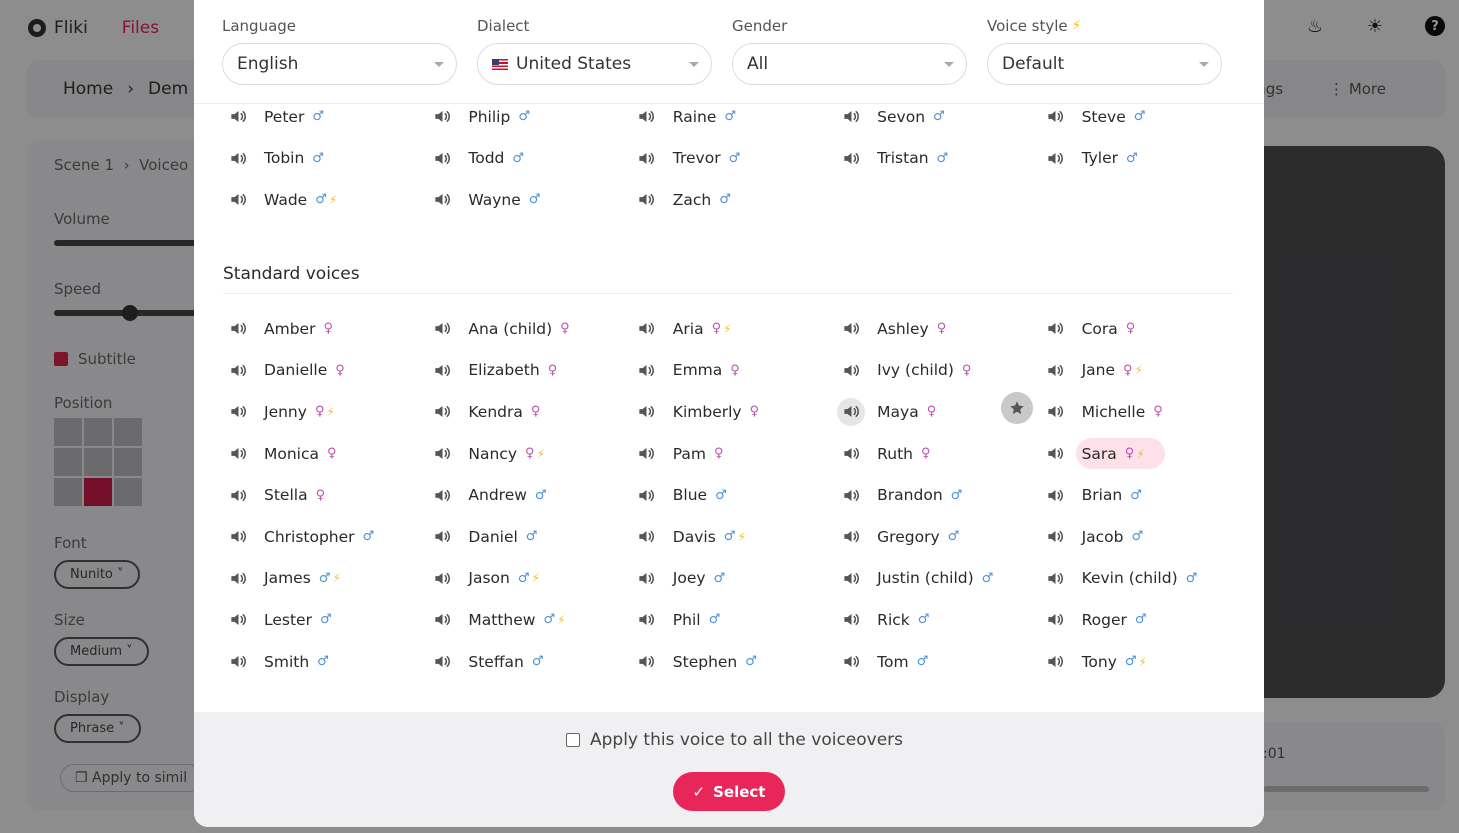 This screenshot has height=833, width=1459. I want to click on voice-item: Kimberly ♀, so click(735, 412).